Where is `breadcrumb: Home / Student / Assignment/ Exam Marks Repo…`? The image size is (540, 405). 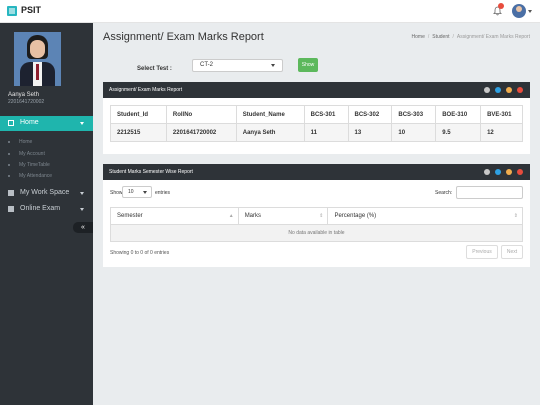 breadcrumb: Home / Student / Assignment/ Exam Marks Repo… is located at coordinates (470, 37).